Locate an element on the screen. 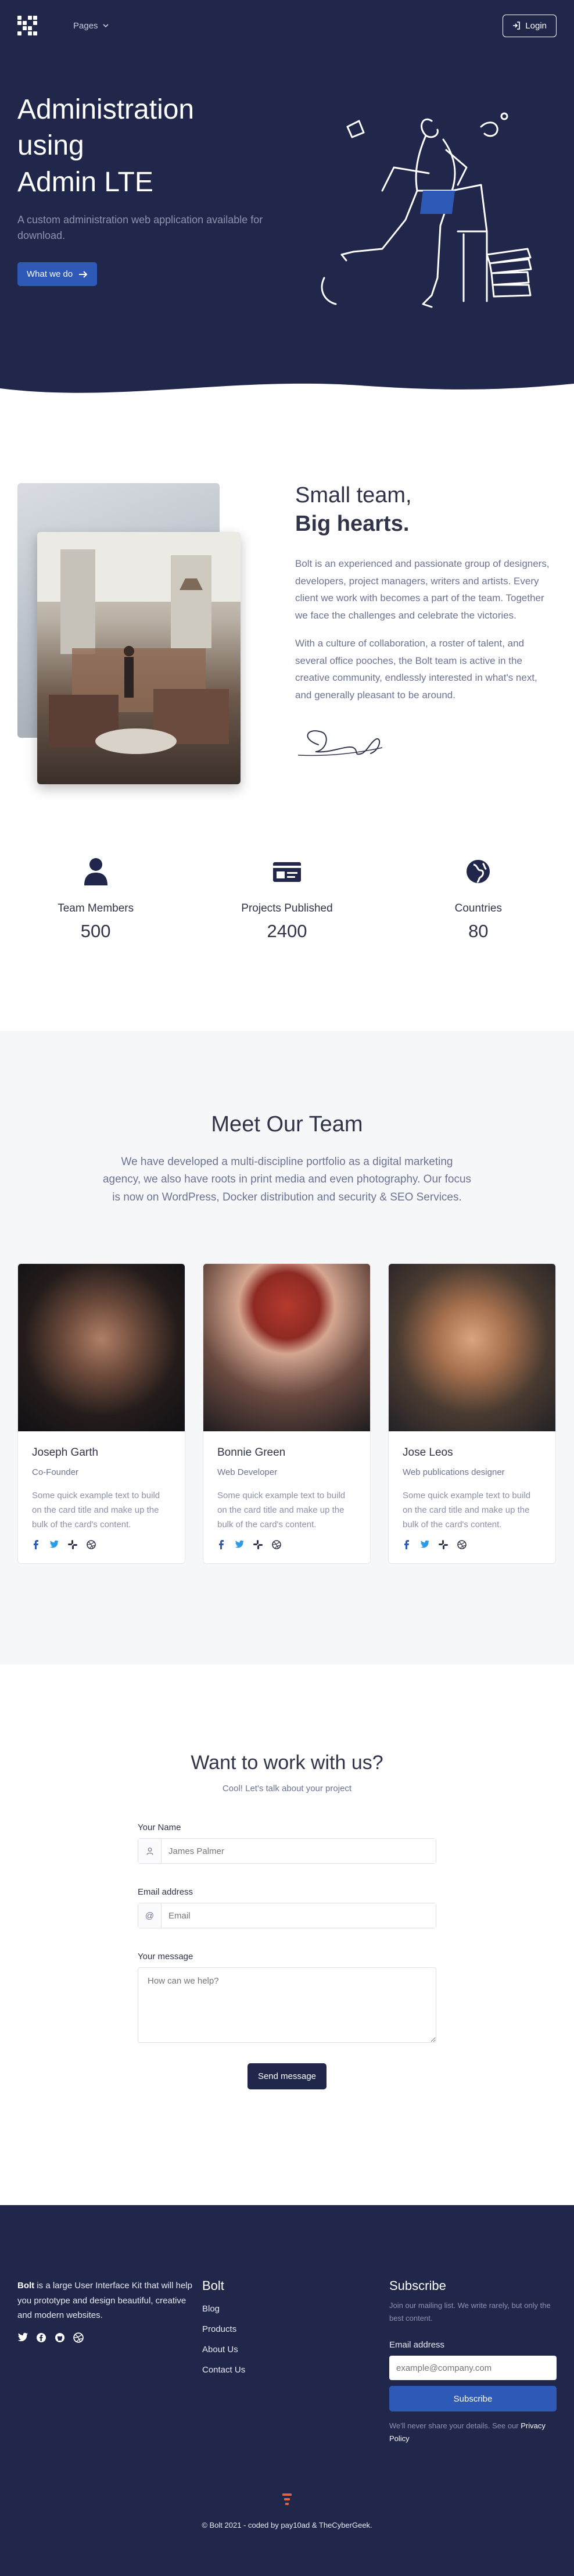 This screenshot has width=574, height=2576. hero-title: Administration using Admin LTE is located at coordinates (151, 146).